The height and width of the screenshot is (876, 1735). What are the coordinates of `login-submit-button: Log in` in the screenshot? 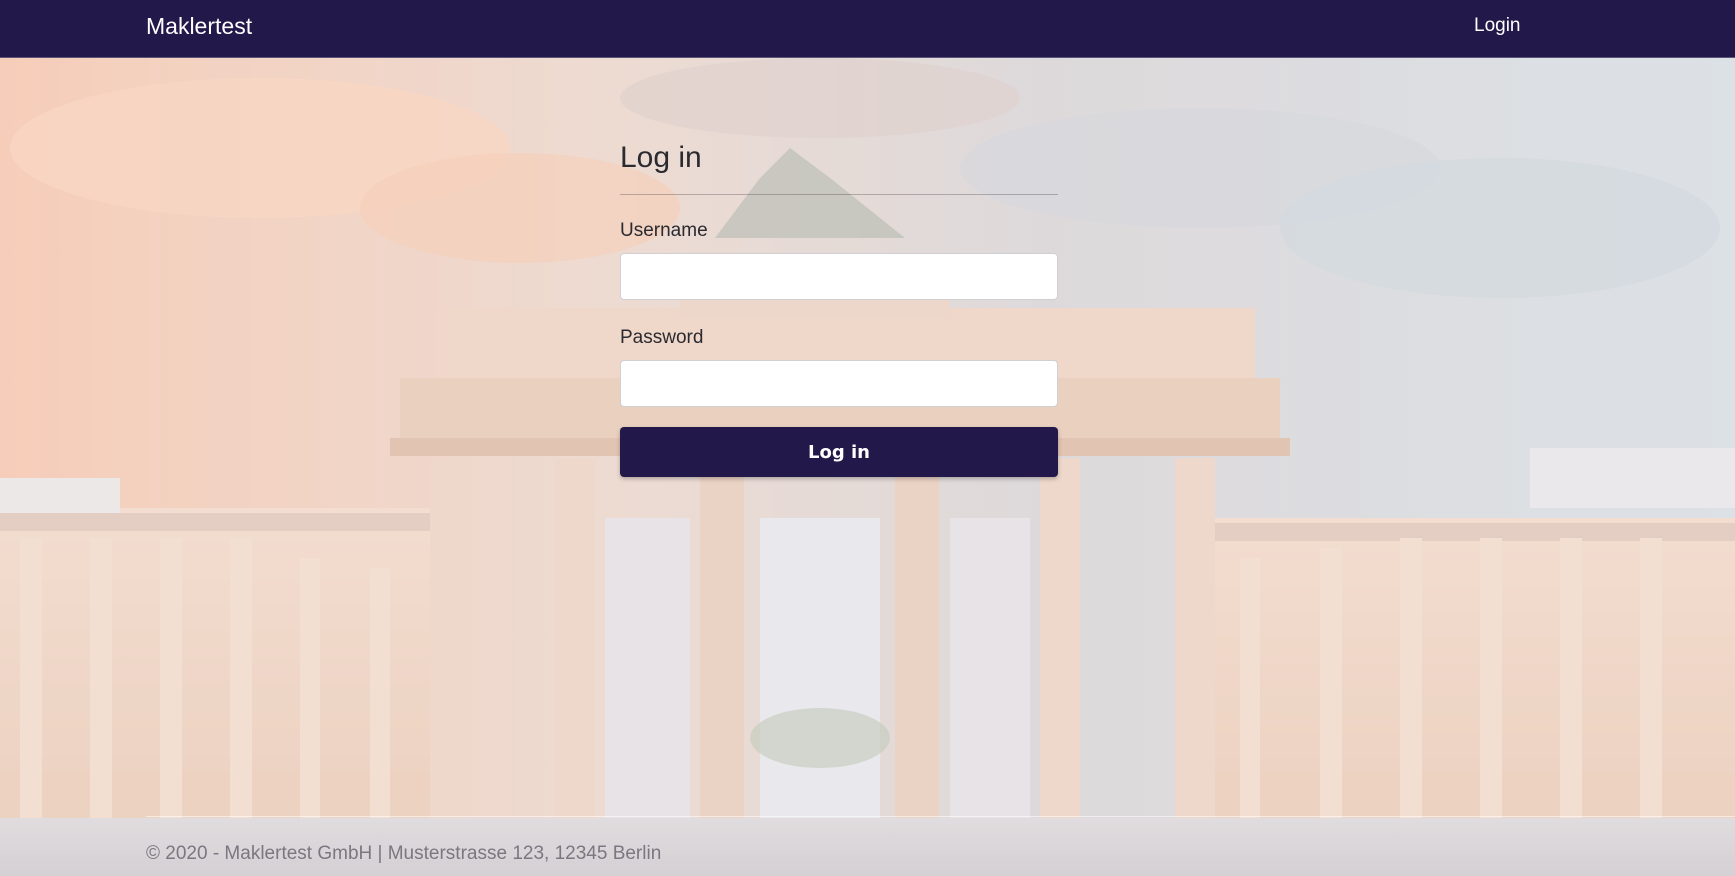 It's located at (839, 452).